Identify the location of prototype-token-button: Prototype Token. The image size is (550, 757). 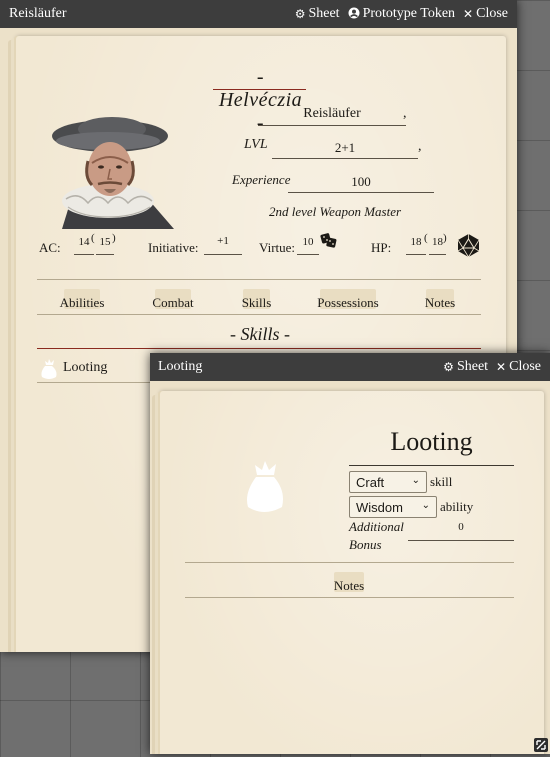
(401, 14).